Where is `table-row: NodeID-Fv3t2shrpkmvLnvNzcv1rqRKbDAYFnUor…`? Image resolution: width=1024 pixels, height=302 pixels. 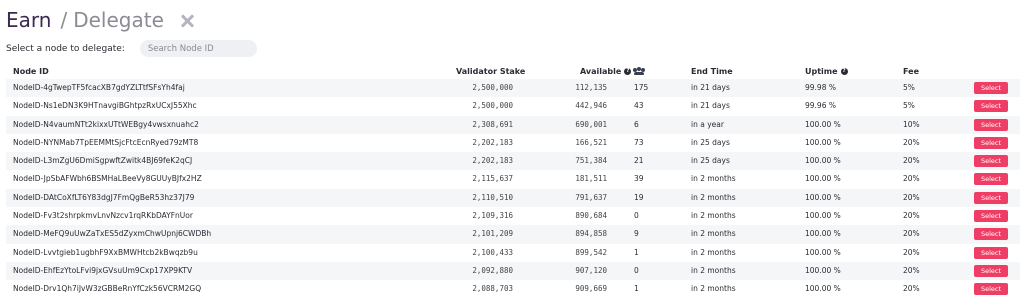 table-row: NodeID-Fv3t2shrpkmvLnvNzcv1rqRKbDAYFnUor… is located at coordinates (513, 216).